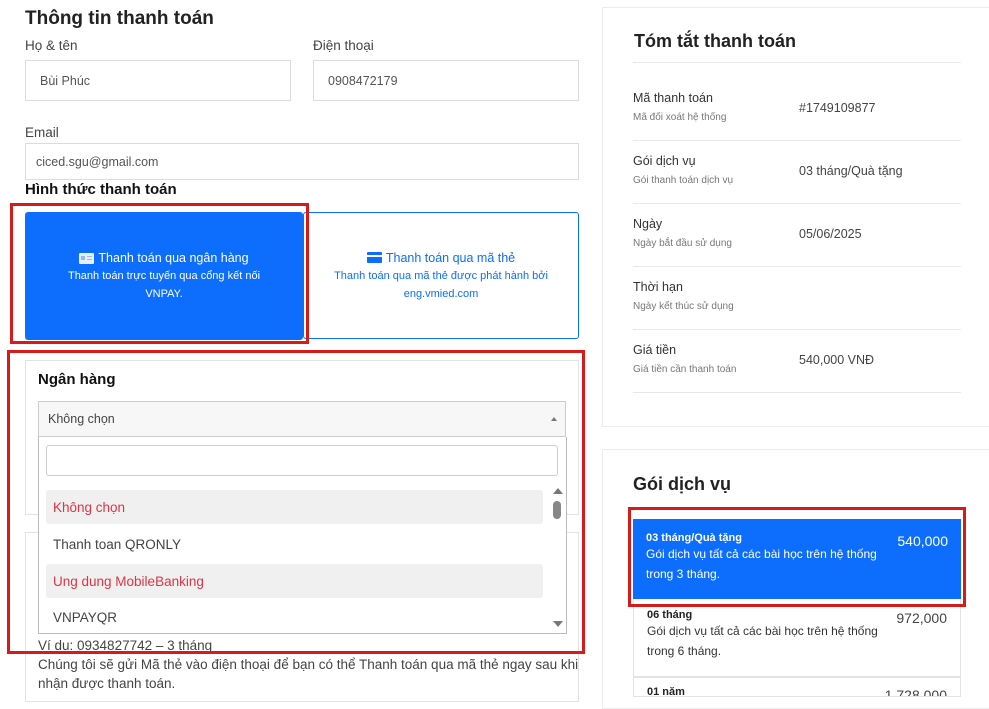  What do you see at coordinates (89, 507) in the screenshot?
I see `bank-option-label: Không chọn` at bounding box center [89, 507].